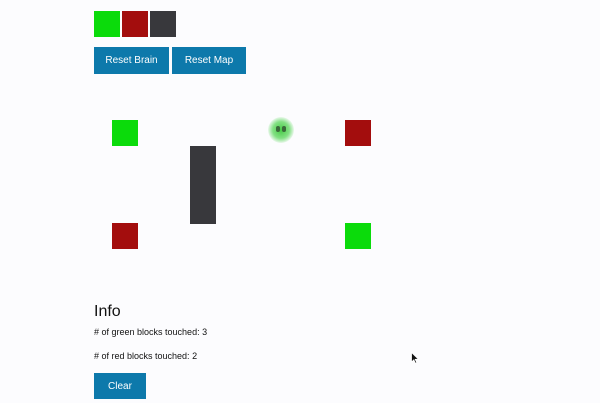  Describe the element at coordinates (195, 356) in the screenshot. I see `red-stat-count: 2` at that location.